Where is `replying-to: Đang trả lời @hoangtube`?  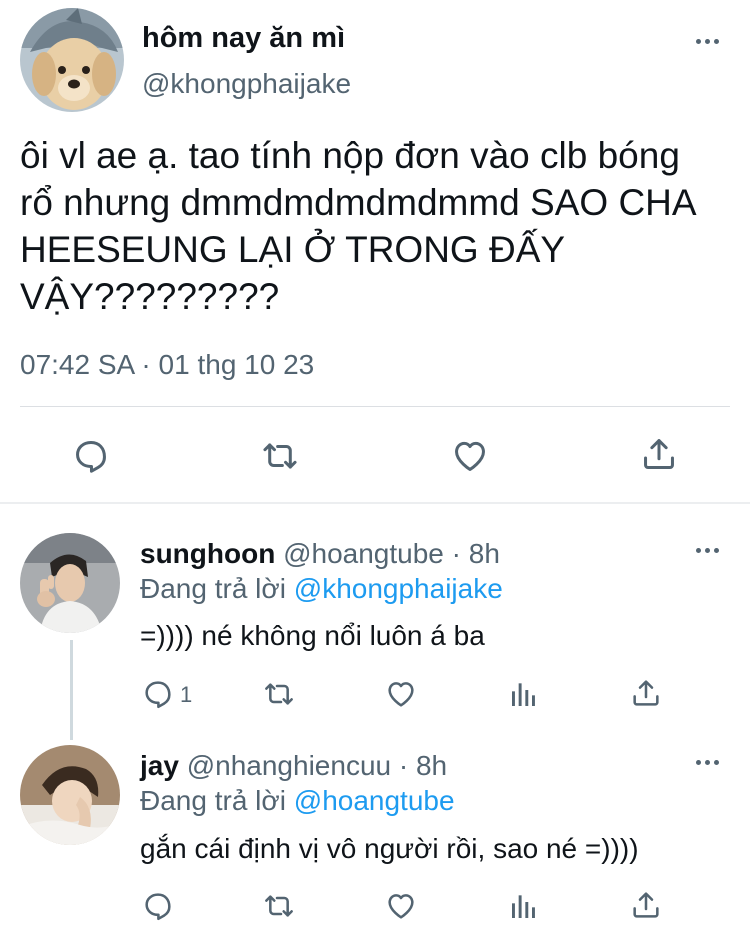 replying-to: Đang trả lời @hoangtube is located at coordinates (297, 801).